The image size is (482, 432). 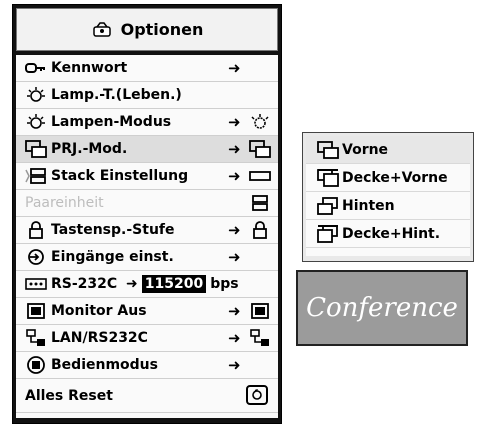 I want to click on options-icon, so click(x=102, y=30).